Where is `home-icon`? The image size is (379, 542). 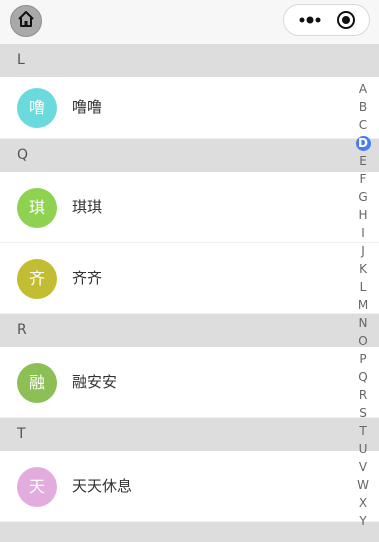
home-icon is located at coordinates (26, 21).